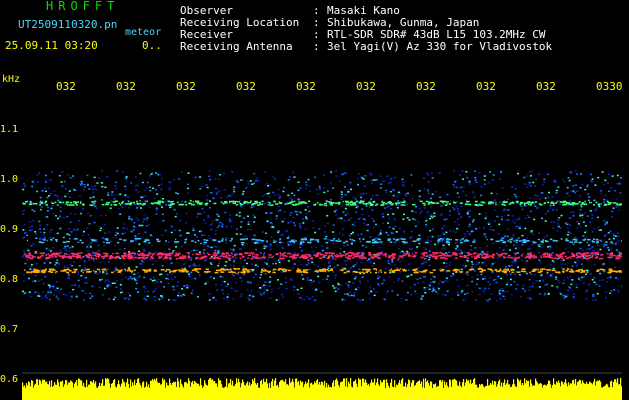 Image resolution: width=629 pixels, height=400 pixels. I want to click on y-tick-label: 0.7, so click(9, 329).